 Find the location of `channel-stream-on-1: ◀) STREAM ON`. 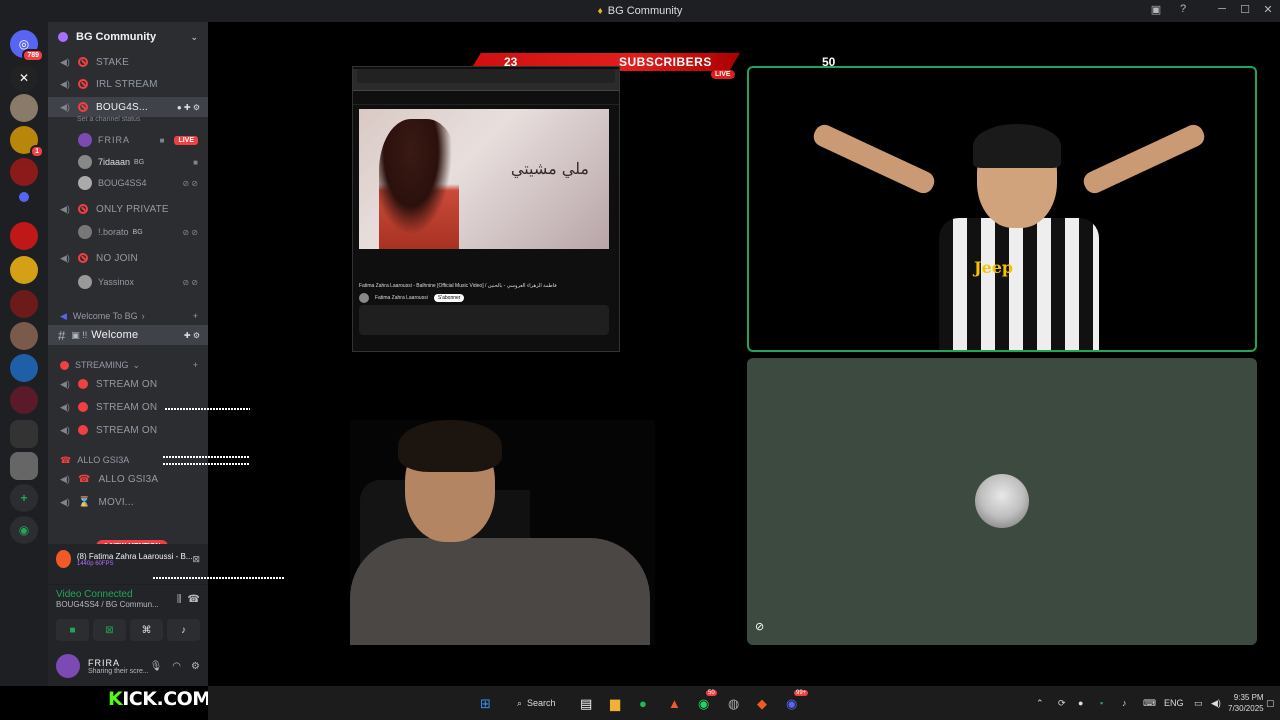

channel-stream-on-1: ◀) STREAM ON is located at coordinates (128, 384).